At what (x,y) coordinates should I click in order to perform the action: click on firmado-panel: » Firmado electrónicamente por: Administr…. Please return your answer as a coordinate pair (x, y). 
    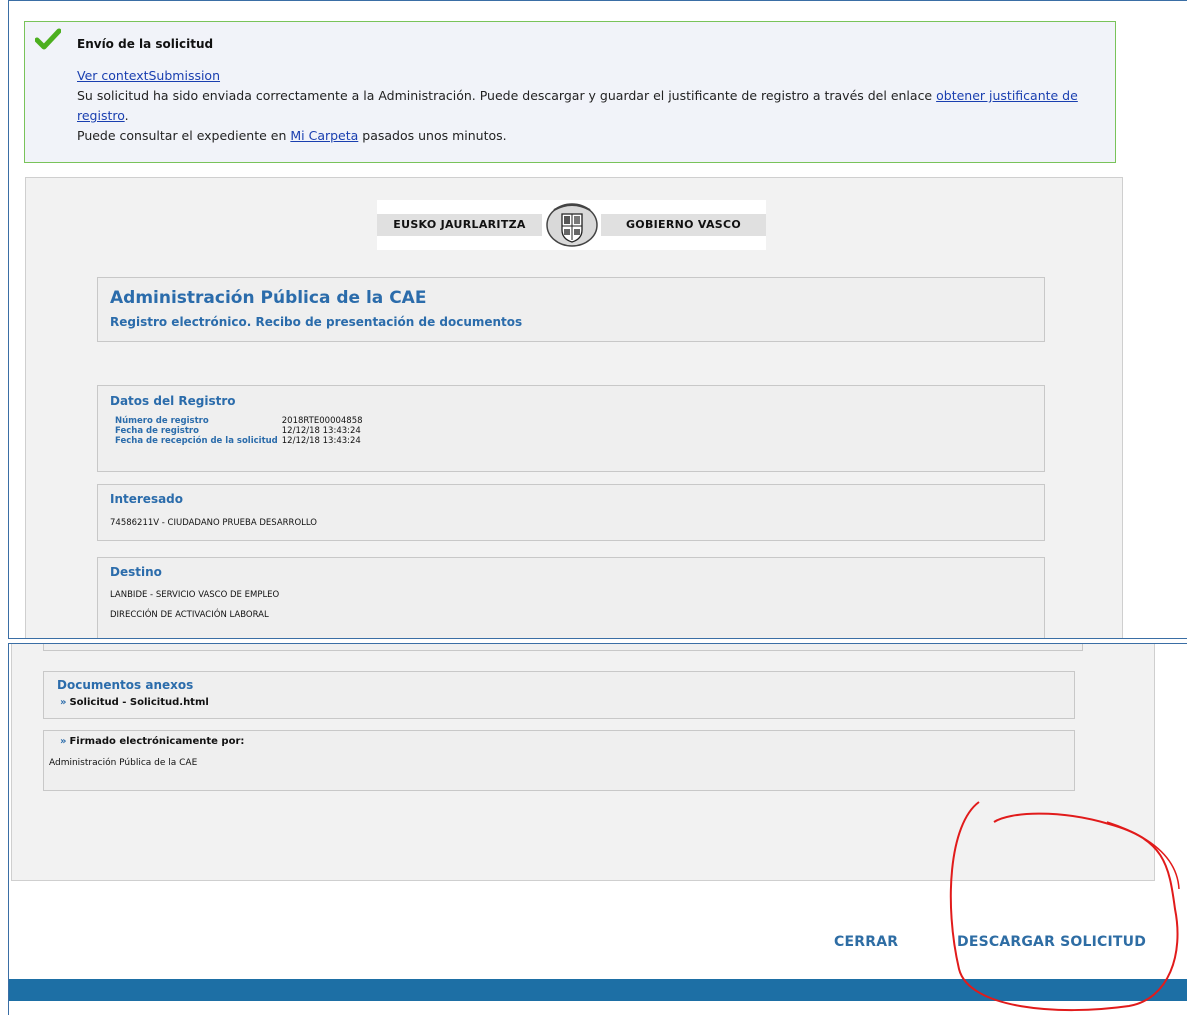
    Looking at the image, I should click on (559, 760).